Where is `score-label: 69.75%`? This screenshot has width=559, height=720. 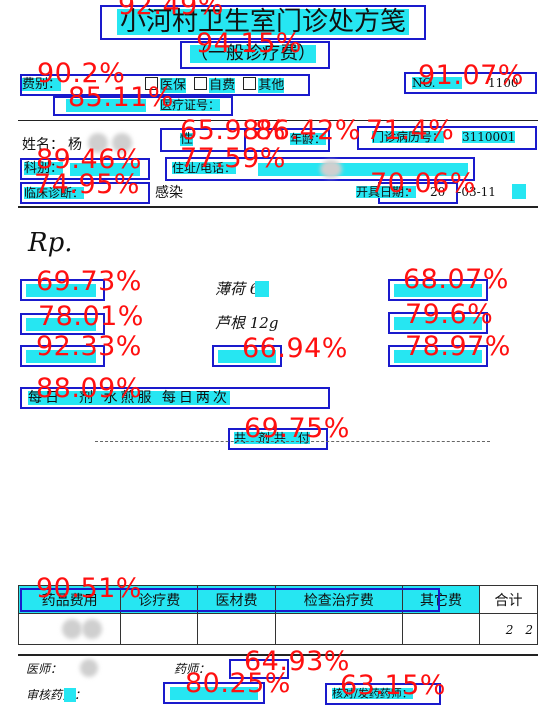
score-label: 69.75% is located at coordinates (297, 428).